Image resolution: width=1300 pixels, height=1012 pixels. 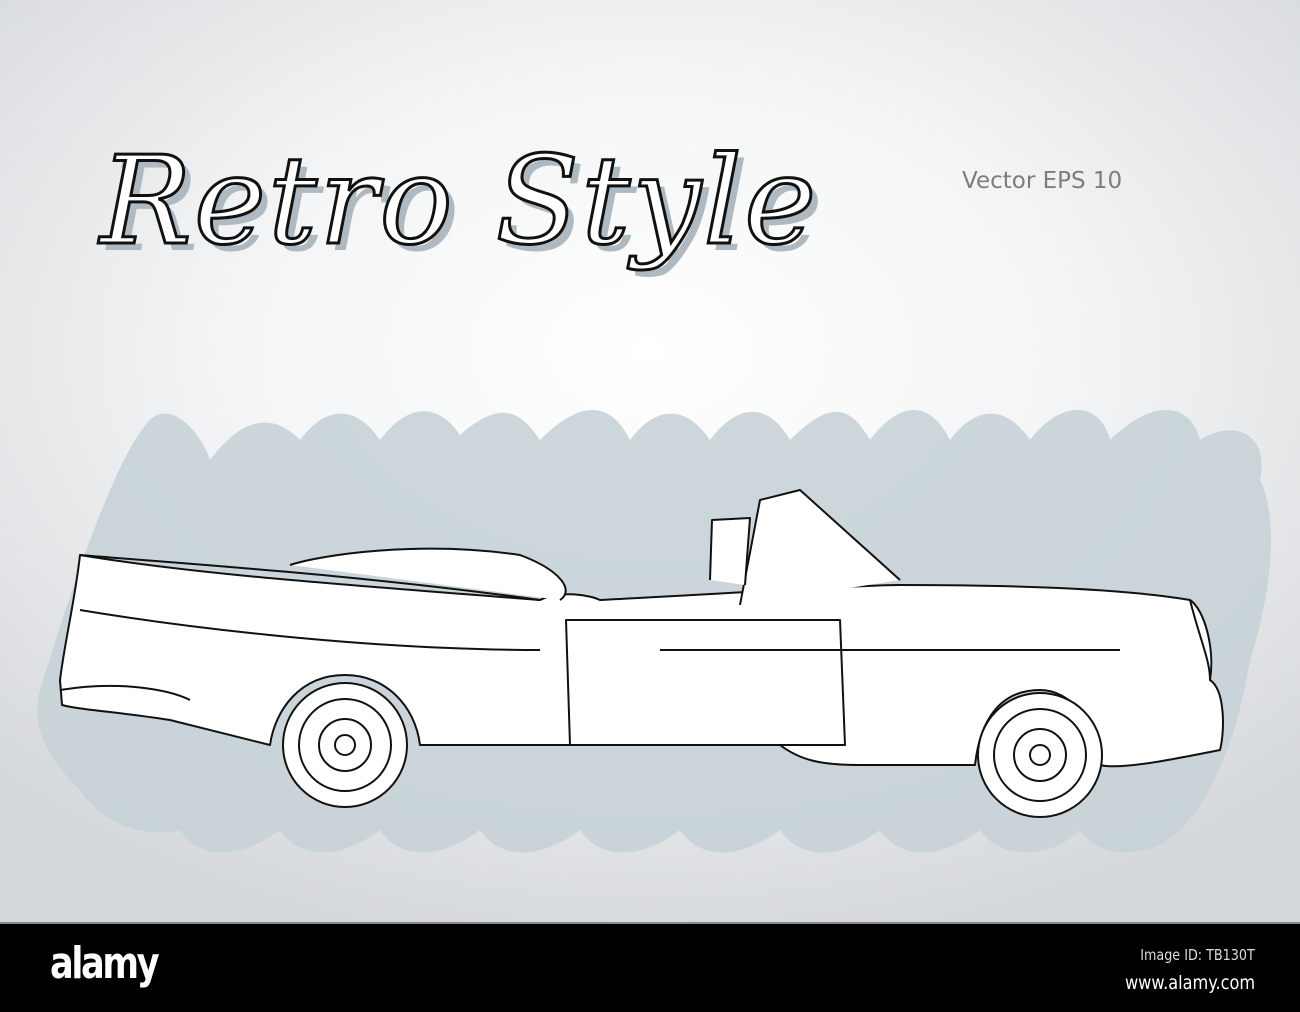 I want to click on image-id: Image ID: TB130T, so click(x=1197, y=955).